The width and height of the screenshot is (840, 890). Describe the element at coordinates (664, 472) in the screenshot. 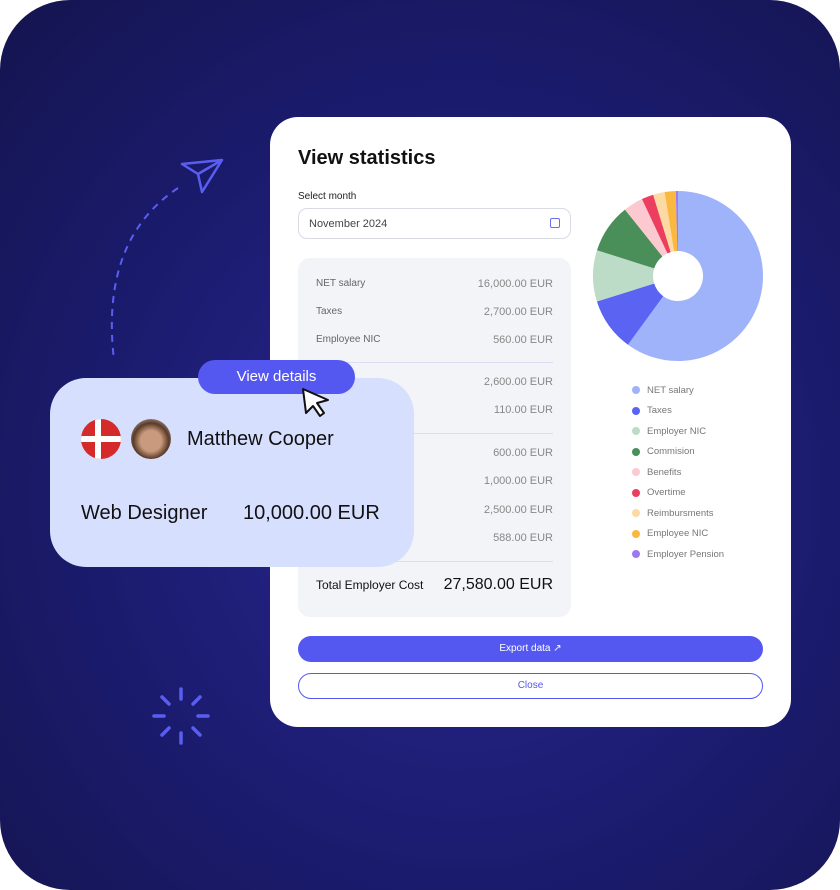

I see `legend-label: Benefits` at that location.